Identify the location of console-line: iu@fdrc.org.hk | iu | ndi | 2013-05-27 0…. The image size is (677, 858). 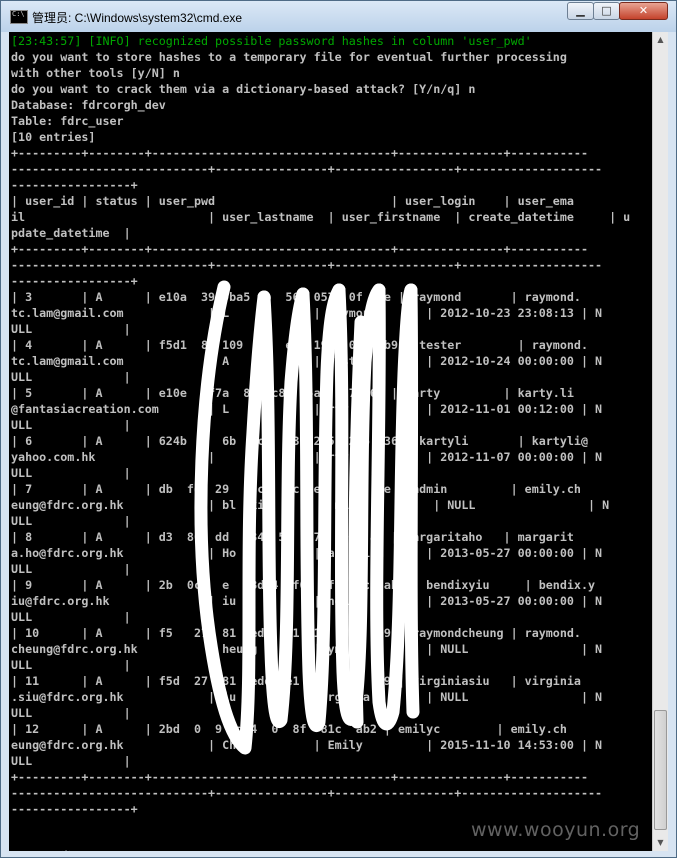
(307, 601).